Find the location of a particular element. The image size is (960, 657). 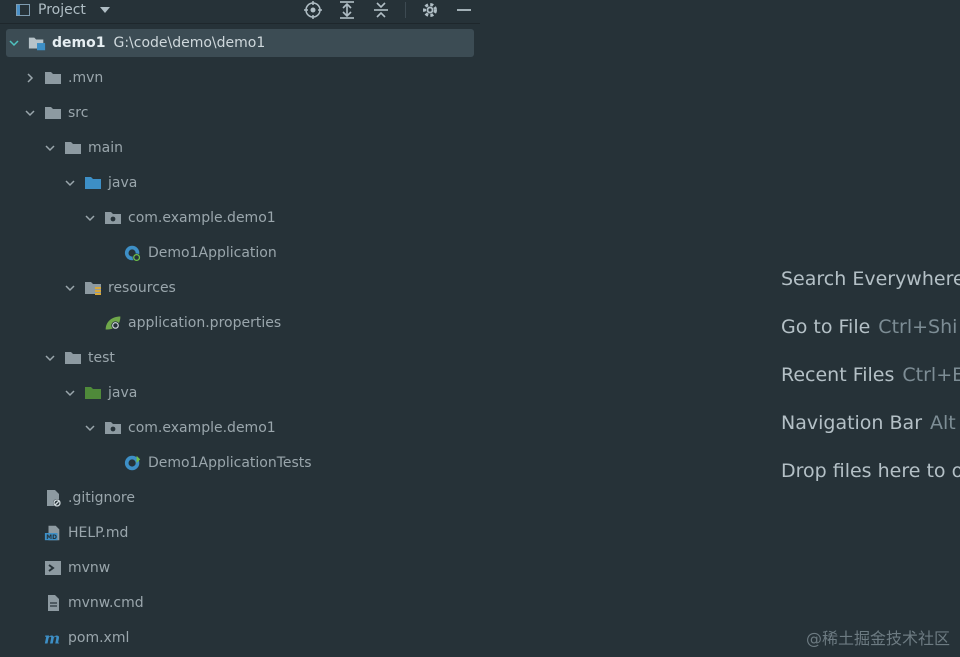

hint-navigation-bar: Navigation Bar Alt is located at coordinates (868, 423).